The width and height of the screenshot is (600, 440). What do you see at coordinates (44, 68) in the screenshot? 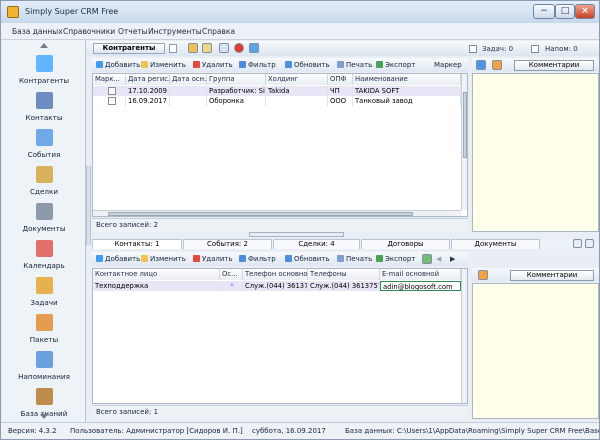
I see `sidebar-item-1: Контрагенты` at bounding box center [44, 68].